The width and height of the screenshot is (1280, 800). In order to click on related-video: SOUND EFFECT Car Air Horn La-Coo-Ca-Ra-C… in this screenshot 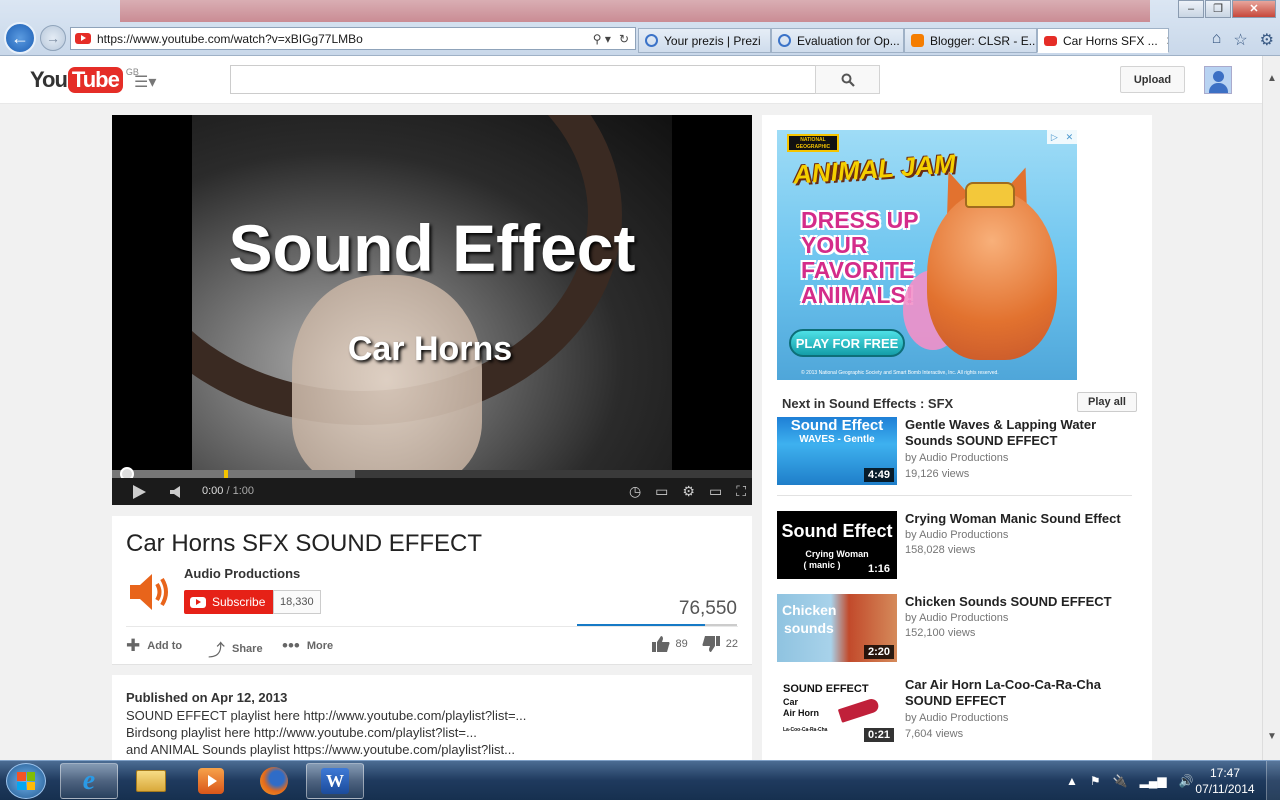, I will do `click(957, 712)`.